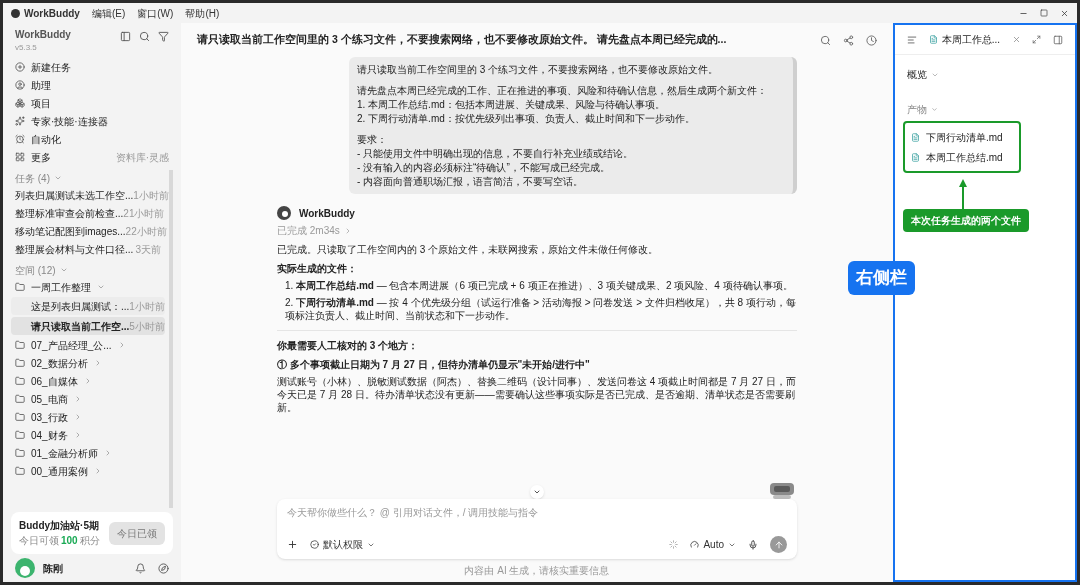 This screenshot has width=1080, height=585. I want to click on arrow-up-icon, so click(778, 544).